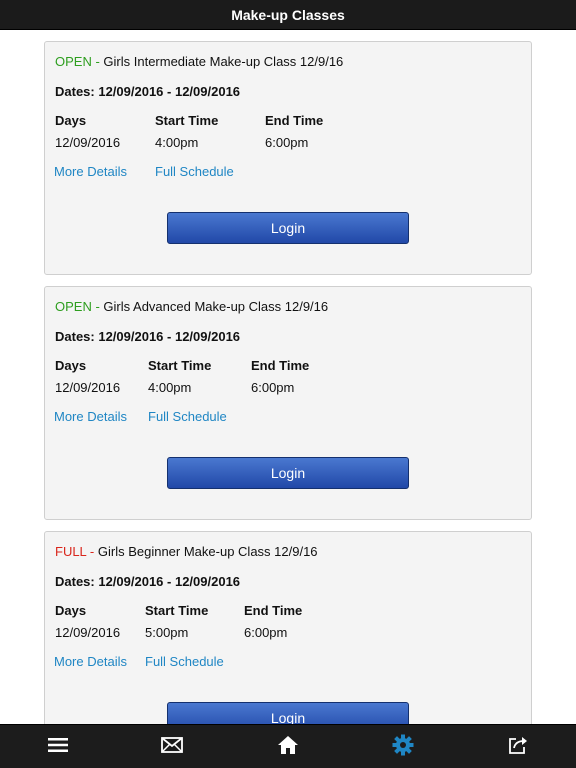  Describe the element at coordinates (207, 551) in the screenshot. I see `class-name: Girls Beginner Make-up Class 12/9/16` at that location.